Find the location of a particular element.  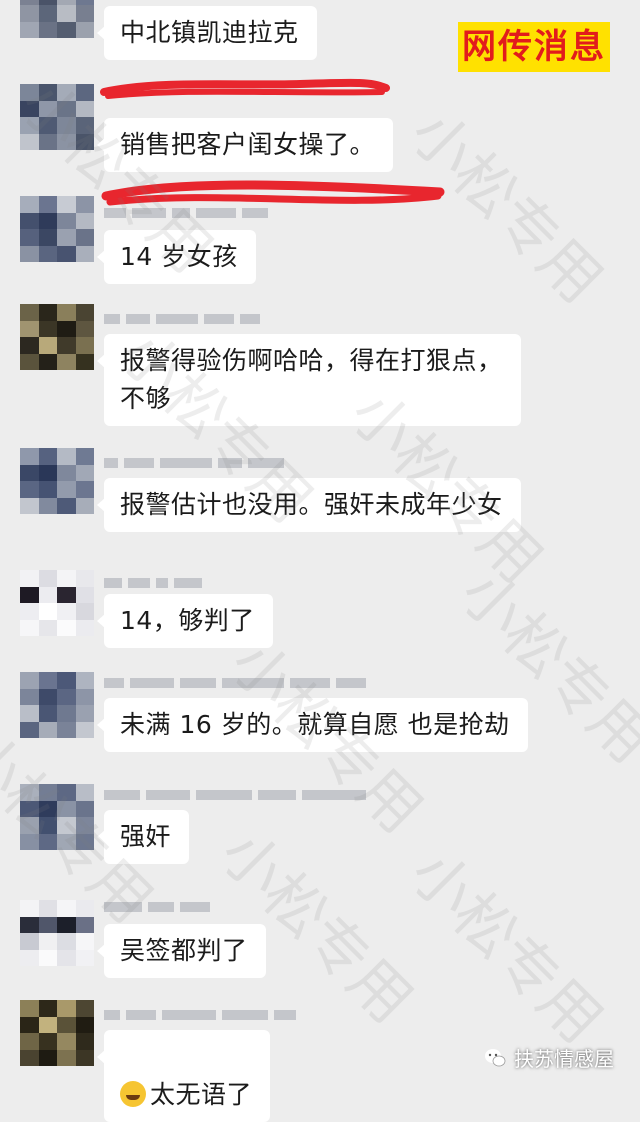

message-bubble: 报警估计也没用。强奸未成年少女 is located at coordinates (309, 505).